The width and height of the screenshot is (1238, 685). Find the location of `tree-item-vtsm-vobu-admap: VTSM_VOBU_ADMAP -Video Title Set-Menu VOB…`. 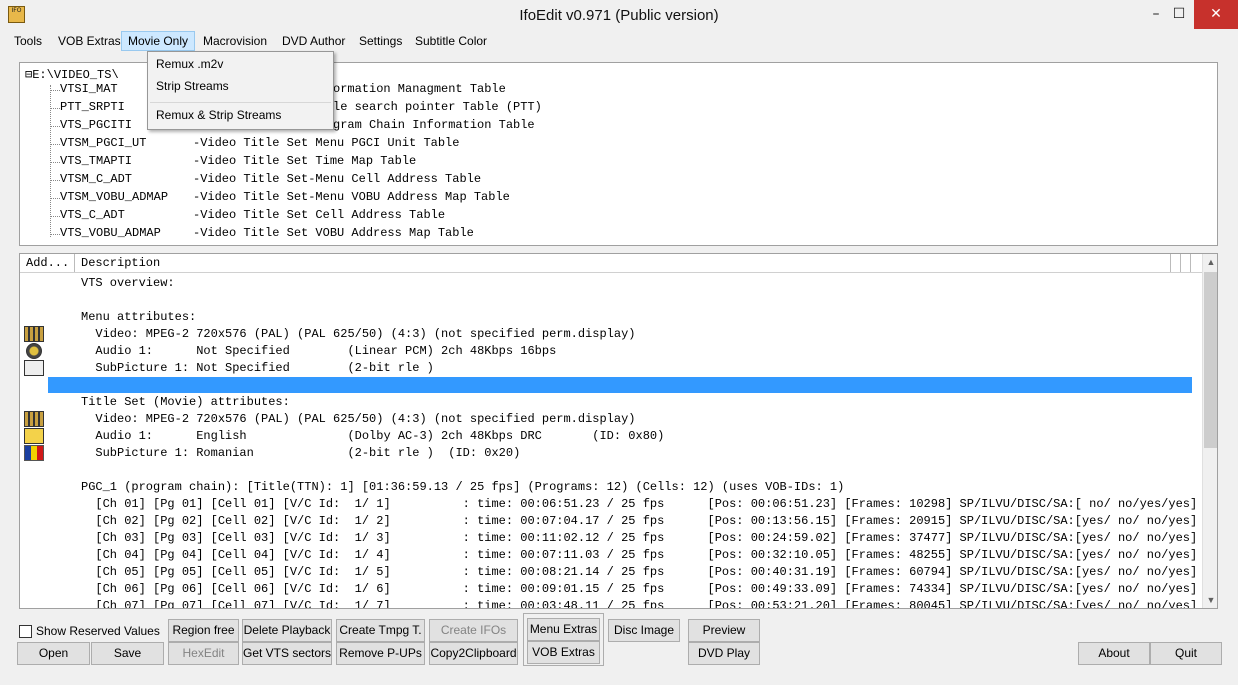

tree-item-vtsm-vobu-admap: VTSM_VOBU_ADMAP -Video Title Set-Menu VOB… is located at coordinates (285, 197).